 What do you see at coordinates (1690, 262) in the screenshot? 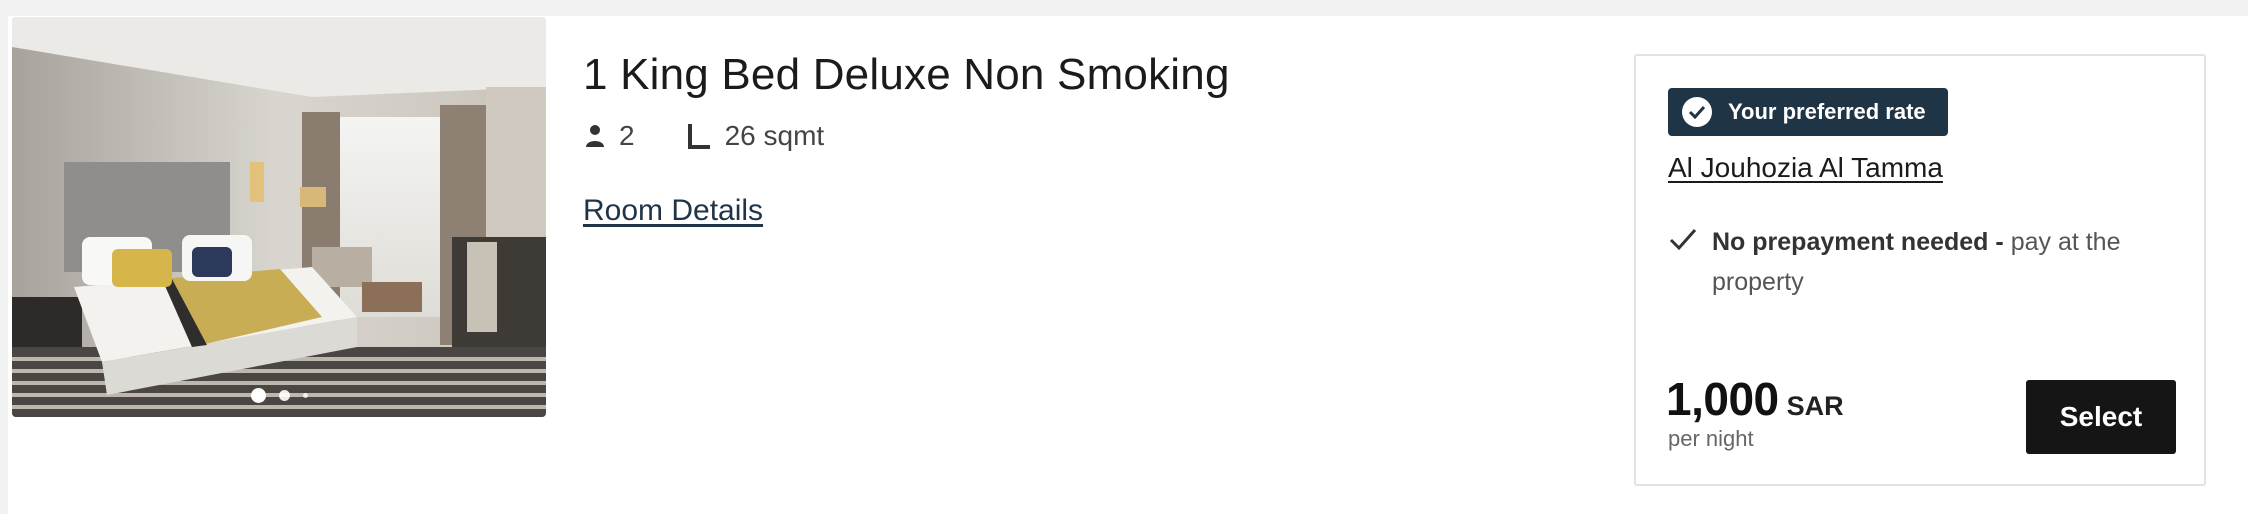
I see `check-icon` at bounding box center [1690, 262].